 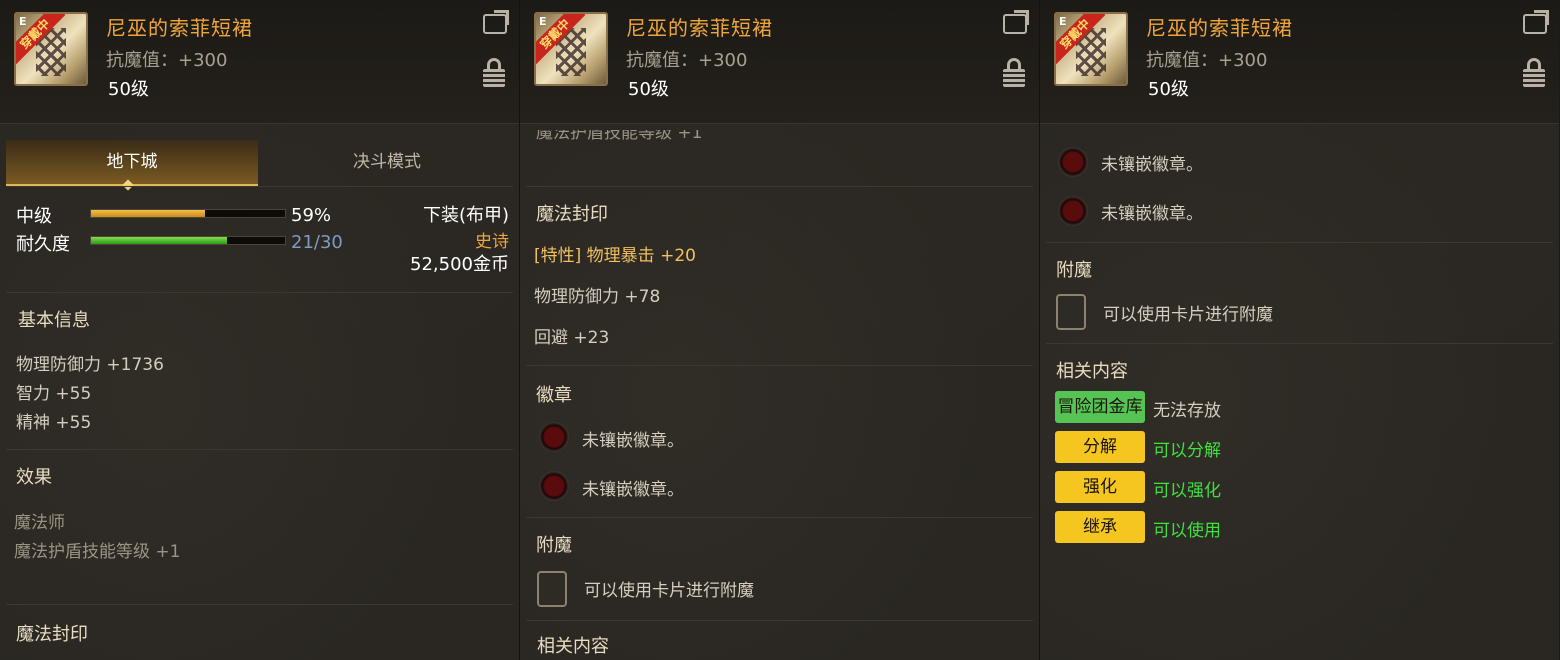 I want to click on basic-stat-defense: 物理防御力 +1736, so click(x=90, y=365).